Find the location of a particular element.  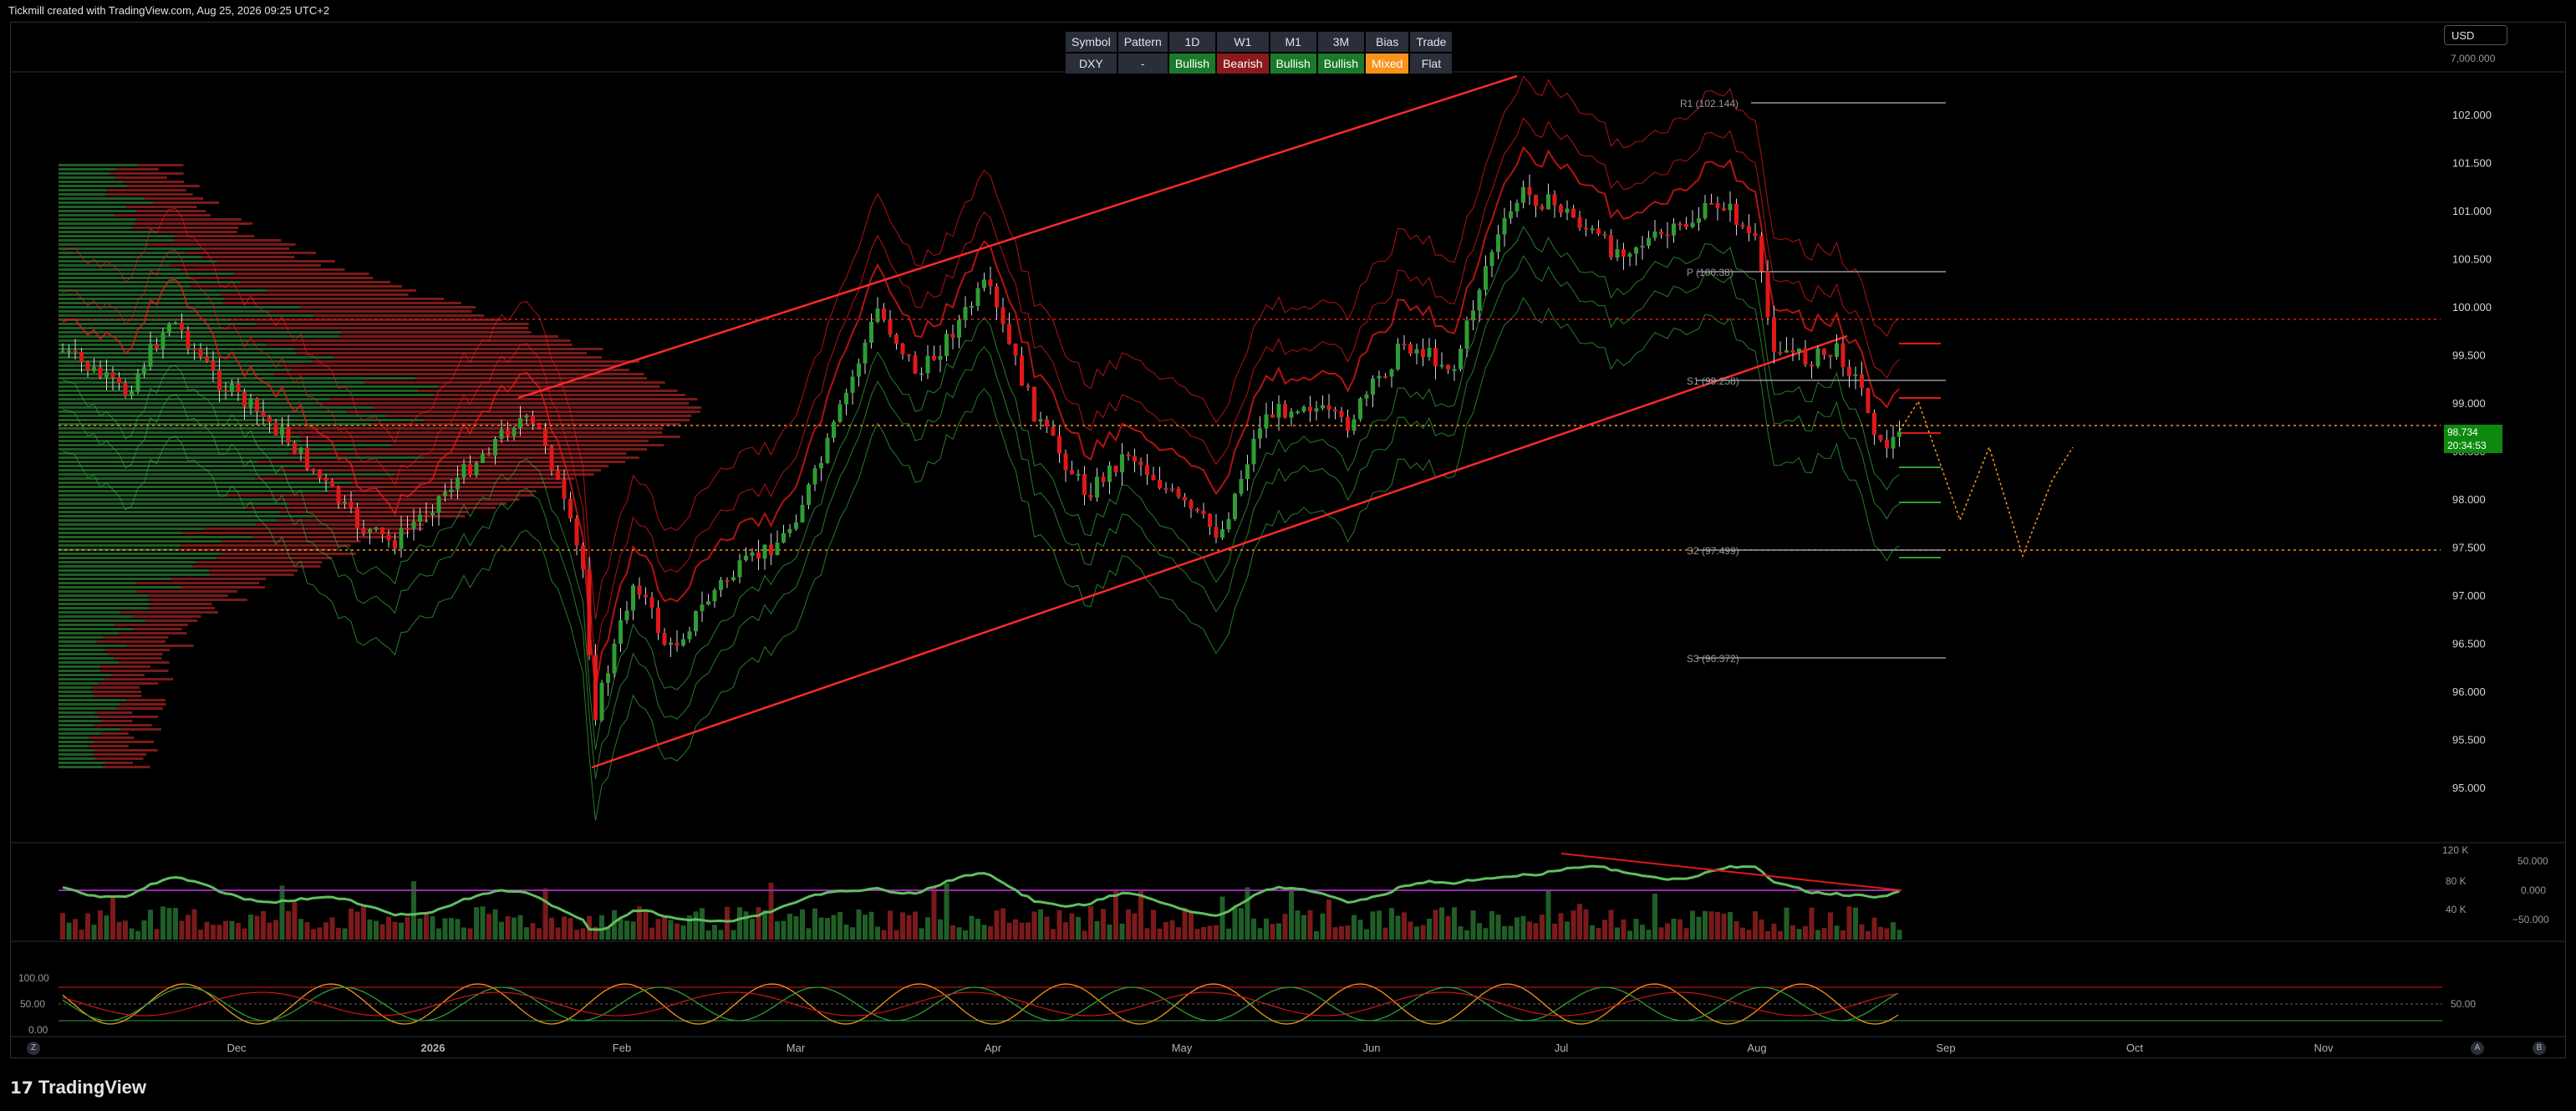

pivot-r1-label: R1 (102.144) is located at coordinates (1709, 104).